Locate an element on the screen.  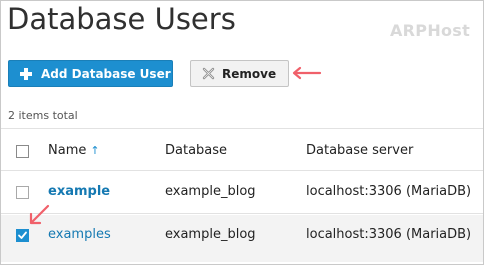
row-checkbox-checked is located at coordinates (22, 235).